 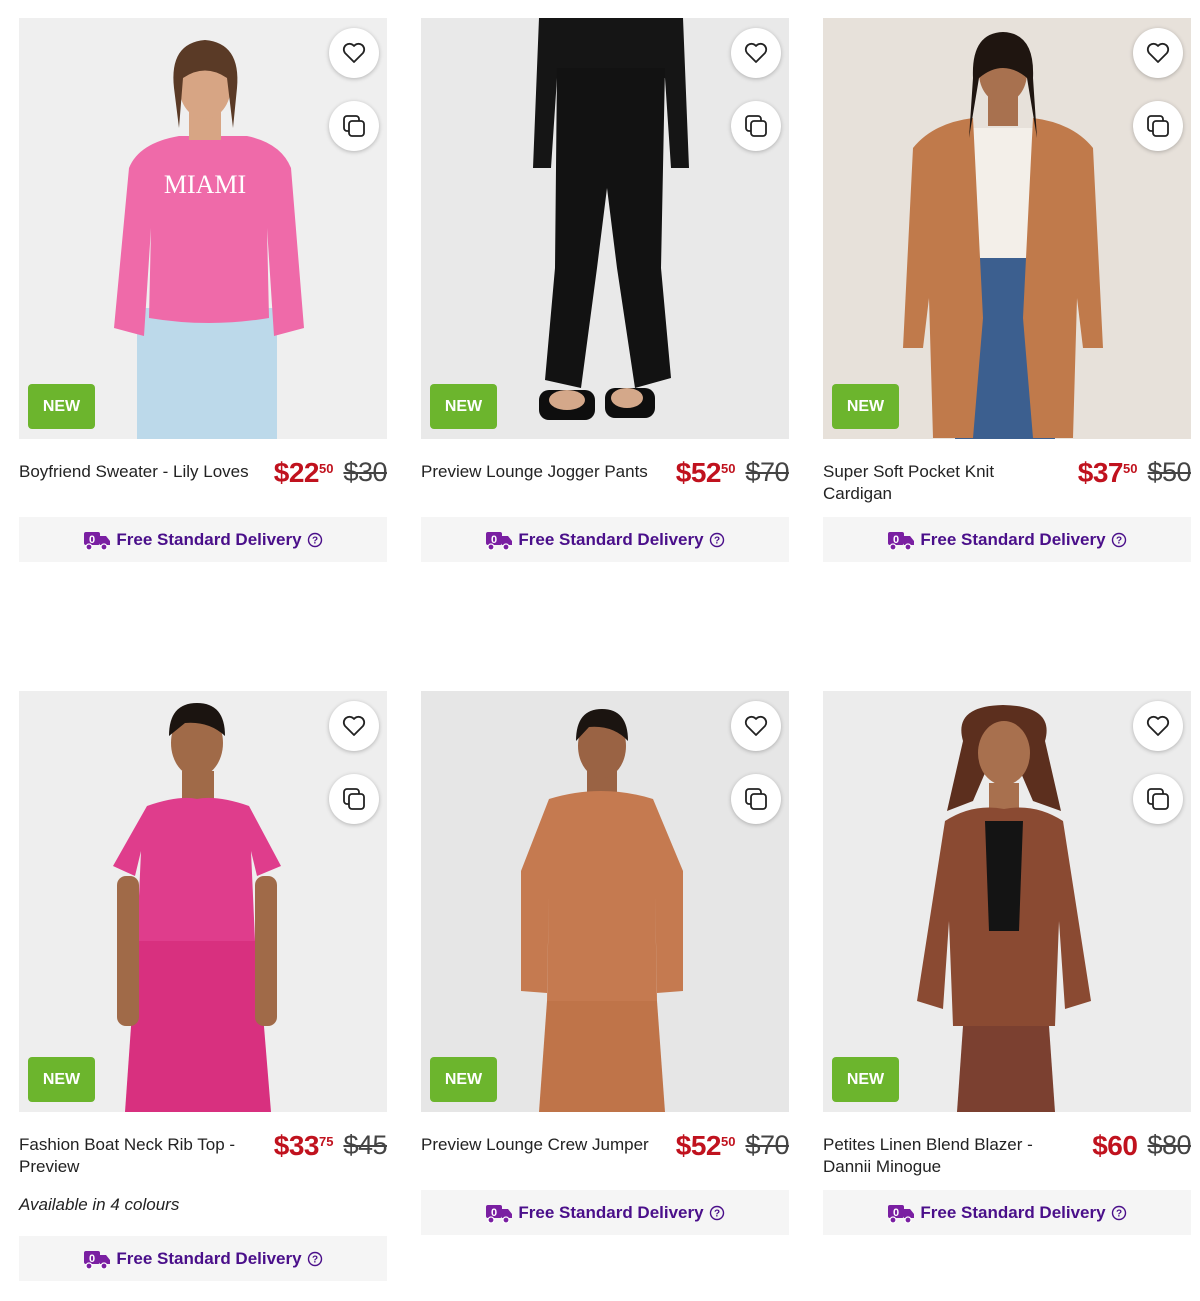 I want to click on product-name: Preview Lounge Jogger Pants, so click(x=538, y=472).